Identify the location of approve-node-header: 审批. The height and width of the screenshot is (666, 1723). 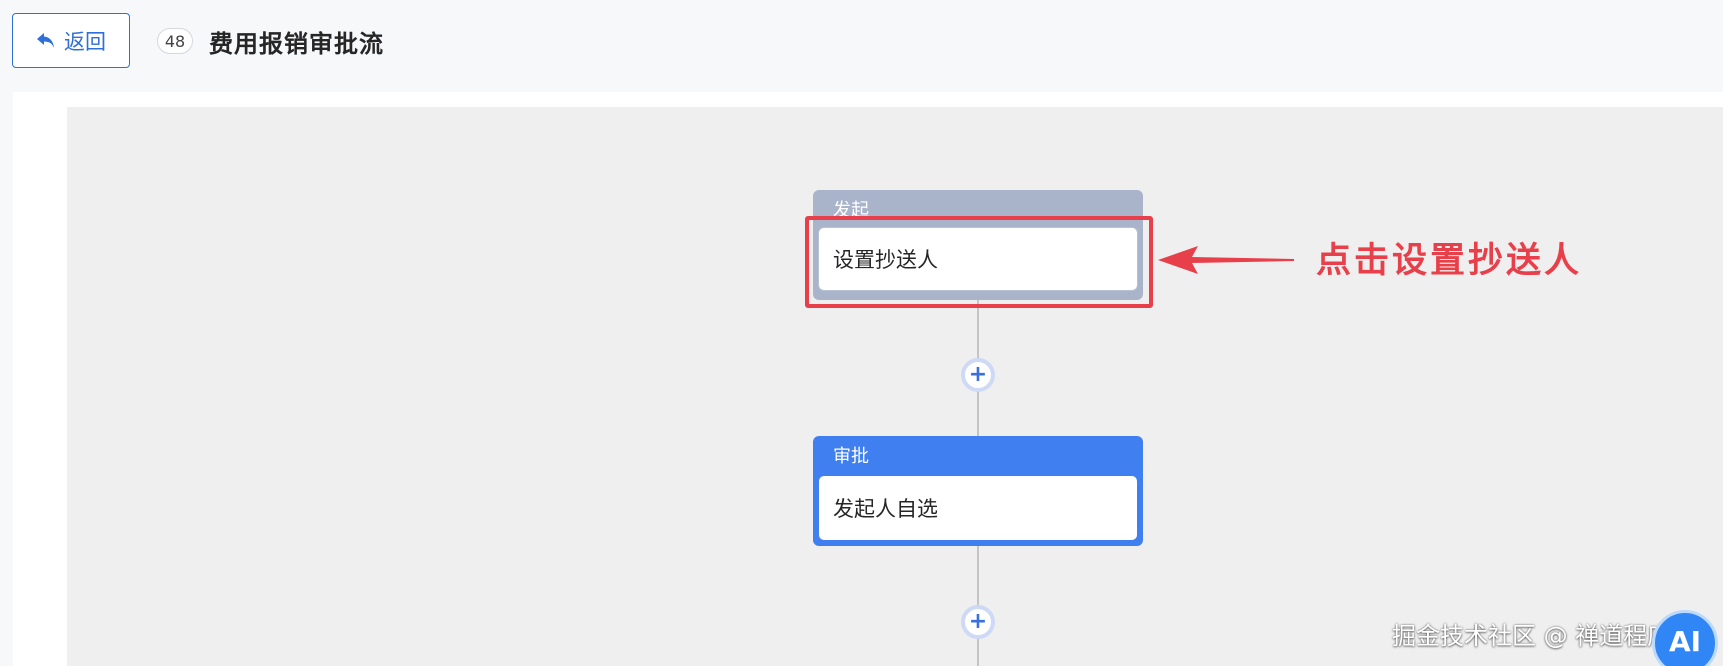
(851, 456).